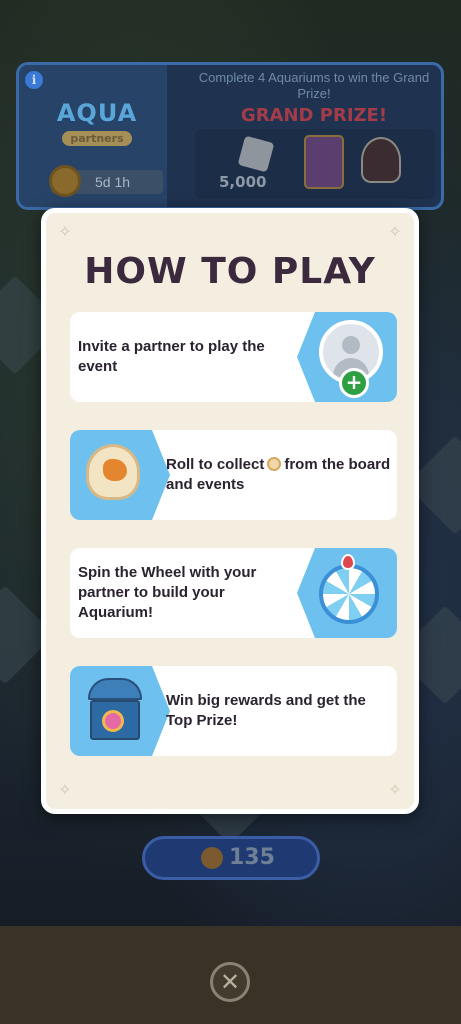 The height and width of the screenshot is (1024, 461). I want to click on wheel-icon, so click(349, 594).